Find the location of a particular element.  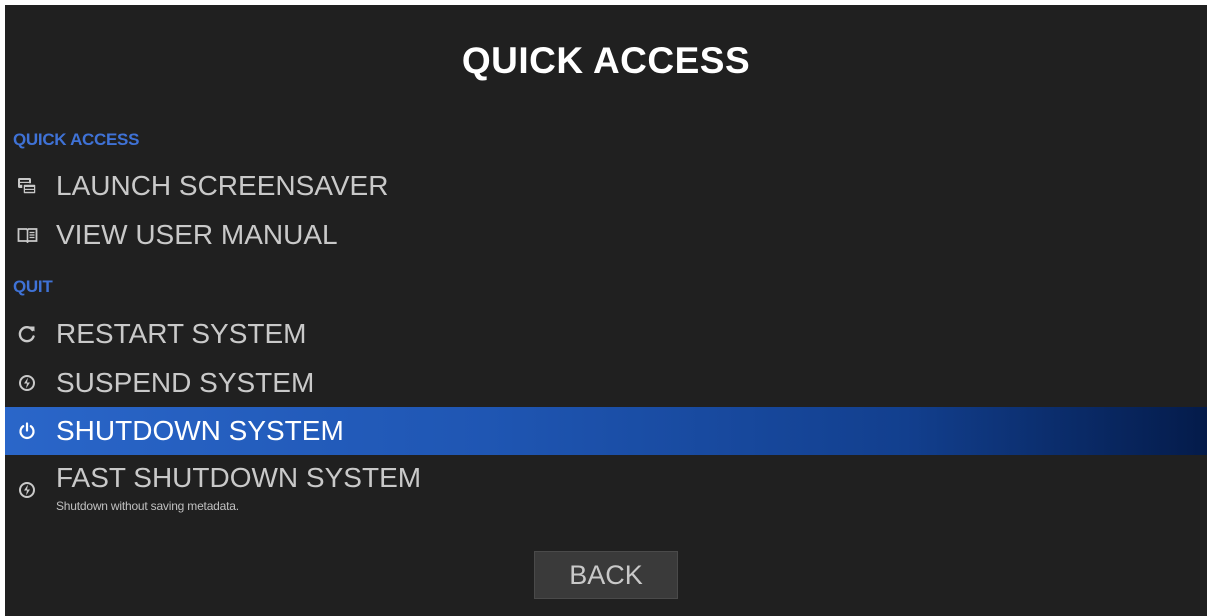

manual-book-icon is located at coordinates (27, 235).